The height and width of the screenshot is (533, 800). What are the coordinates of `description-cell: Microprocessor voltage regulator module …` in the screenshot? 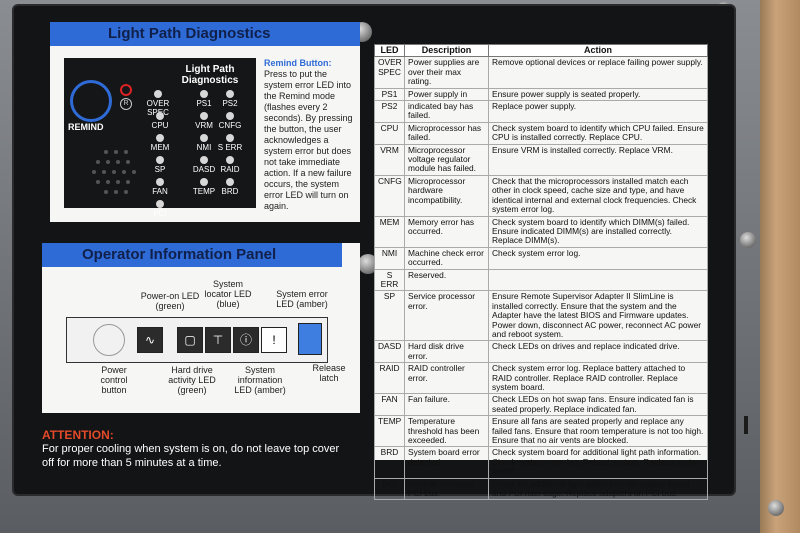 It's located at (446, 159).